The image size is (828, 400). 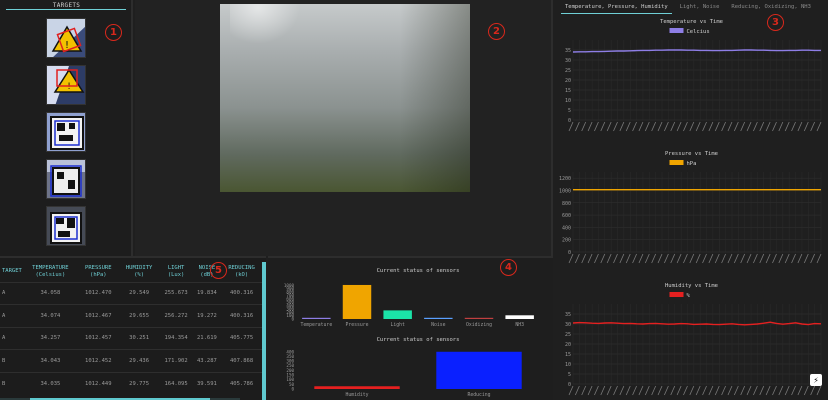 What do you see at coordinates (566, 228) in the screenshot?
I see `y-tick-label: 400` at bounding box center [566, 228].